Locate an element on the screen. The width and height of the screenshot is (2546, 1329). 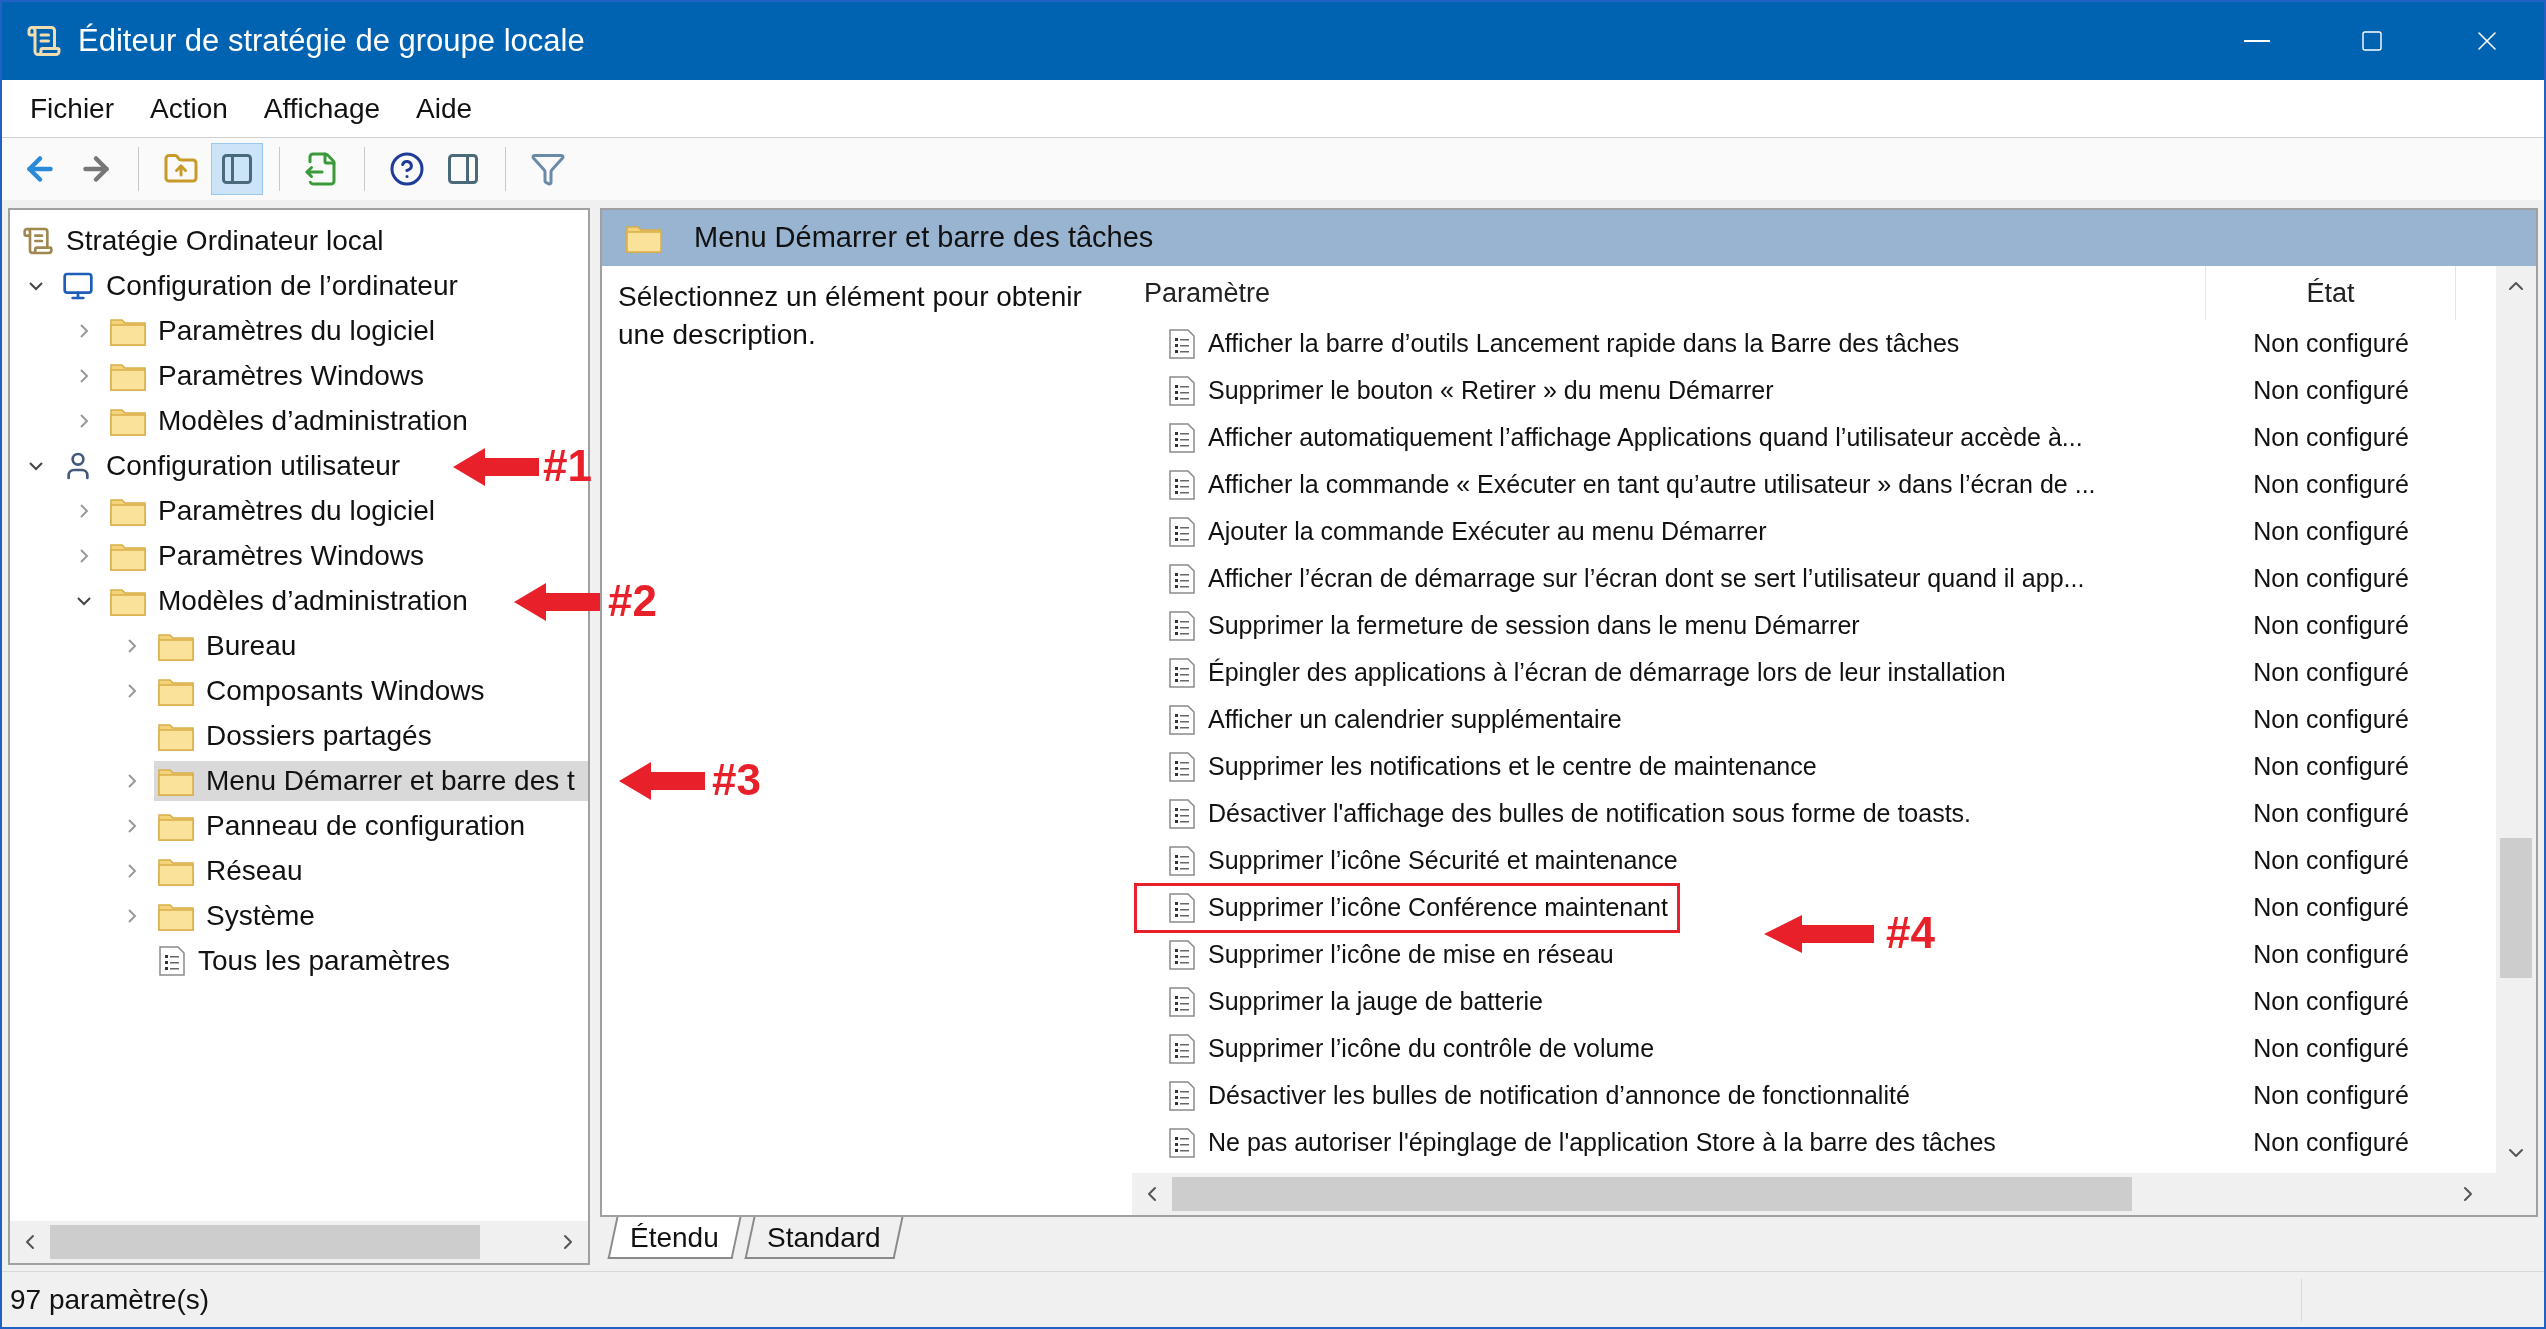
tree-item: Configuration de l’ordinateur is located at coordinates (262, 285).